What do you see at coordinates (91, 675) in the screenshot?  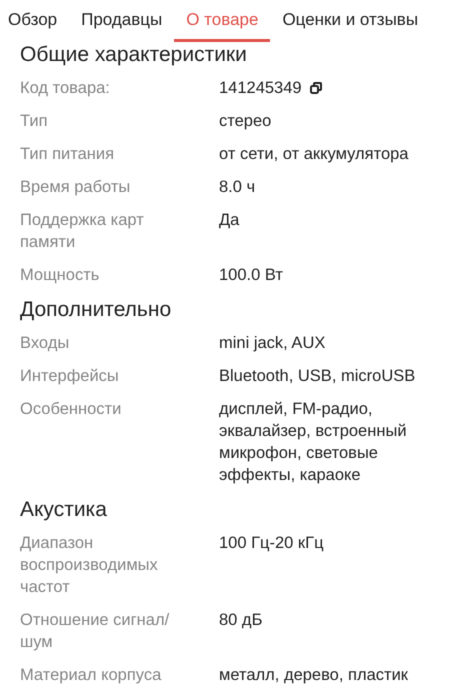 I see `spec-label: Материал корпуса` at bounding box center [91, 675].